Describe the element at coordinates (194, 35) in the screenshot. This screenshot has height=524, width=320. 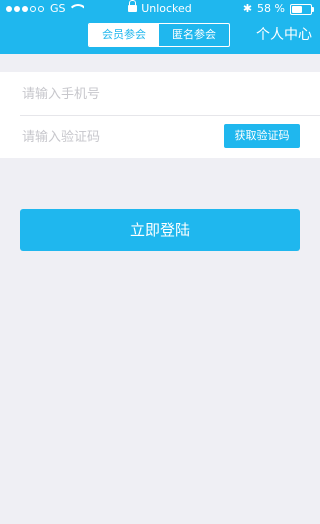
I see `tab-anonymous-join: 匿名参会` at that location.